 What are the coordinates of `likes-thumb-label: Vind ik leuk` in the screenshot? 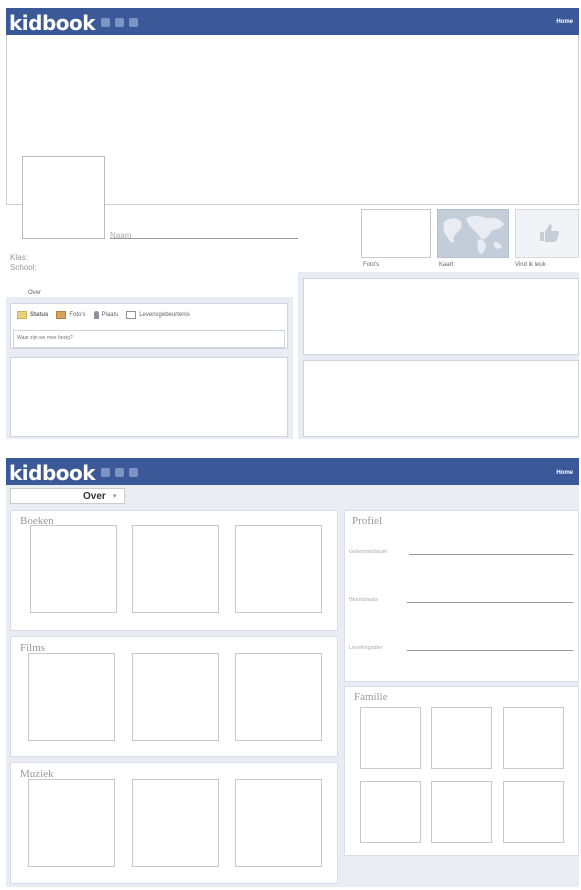 It's located at (530, 265).